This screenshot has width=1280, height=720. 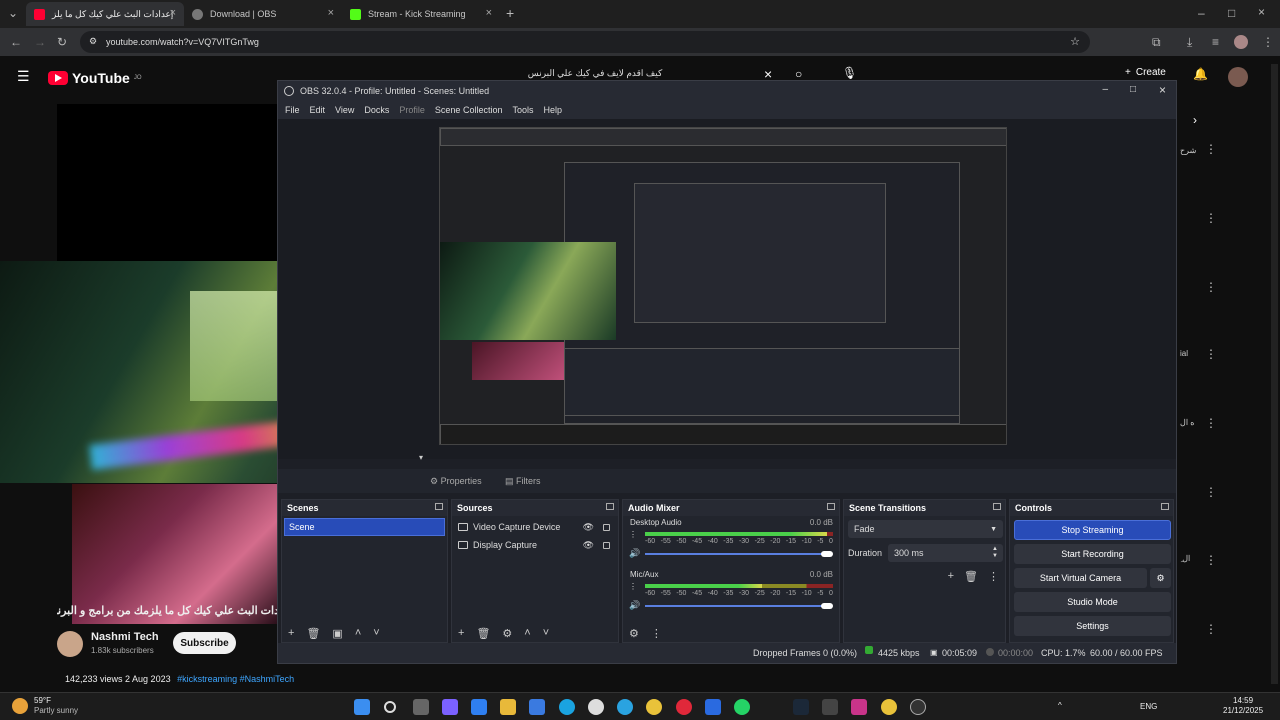 What do you see at coordinates (1160, 578) in the screenshot?
I see `virtual-camera-settings-gear-icon: ⚙` at bounding box center [1160, 578].